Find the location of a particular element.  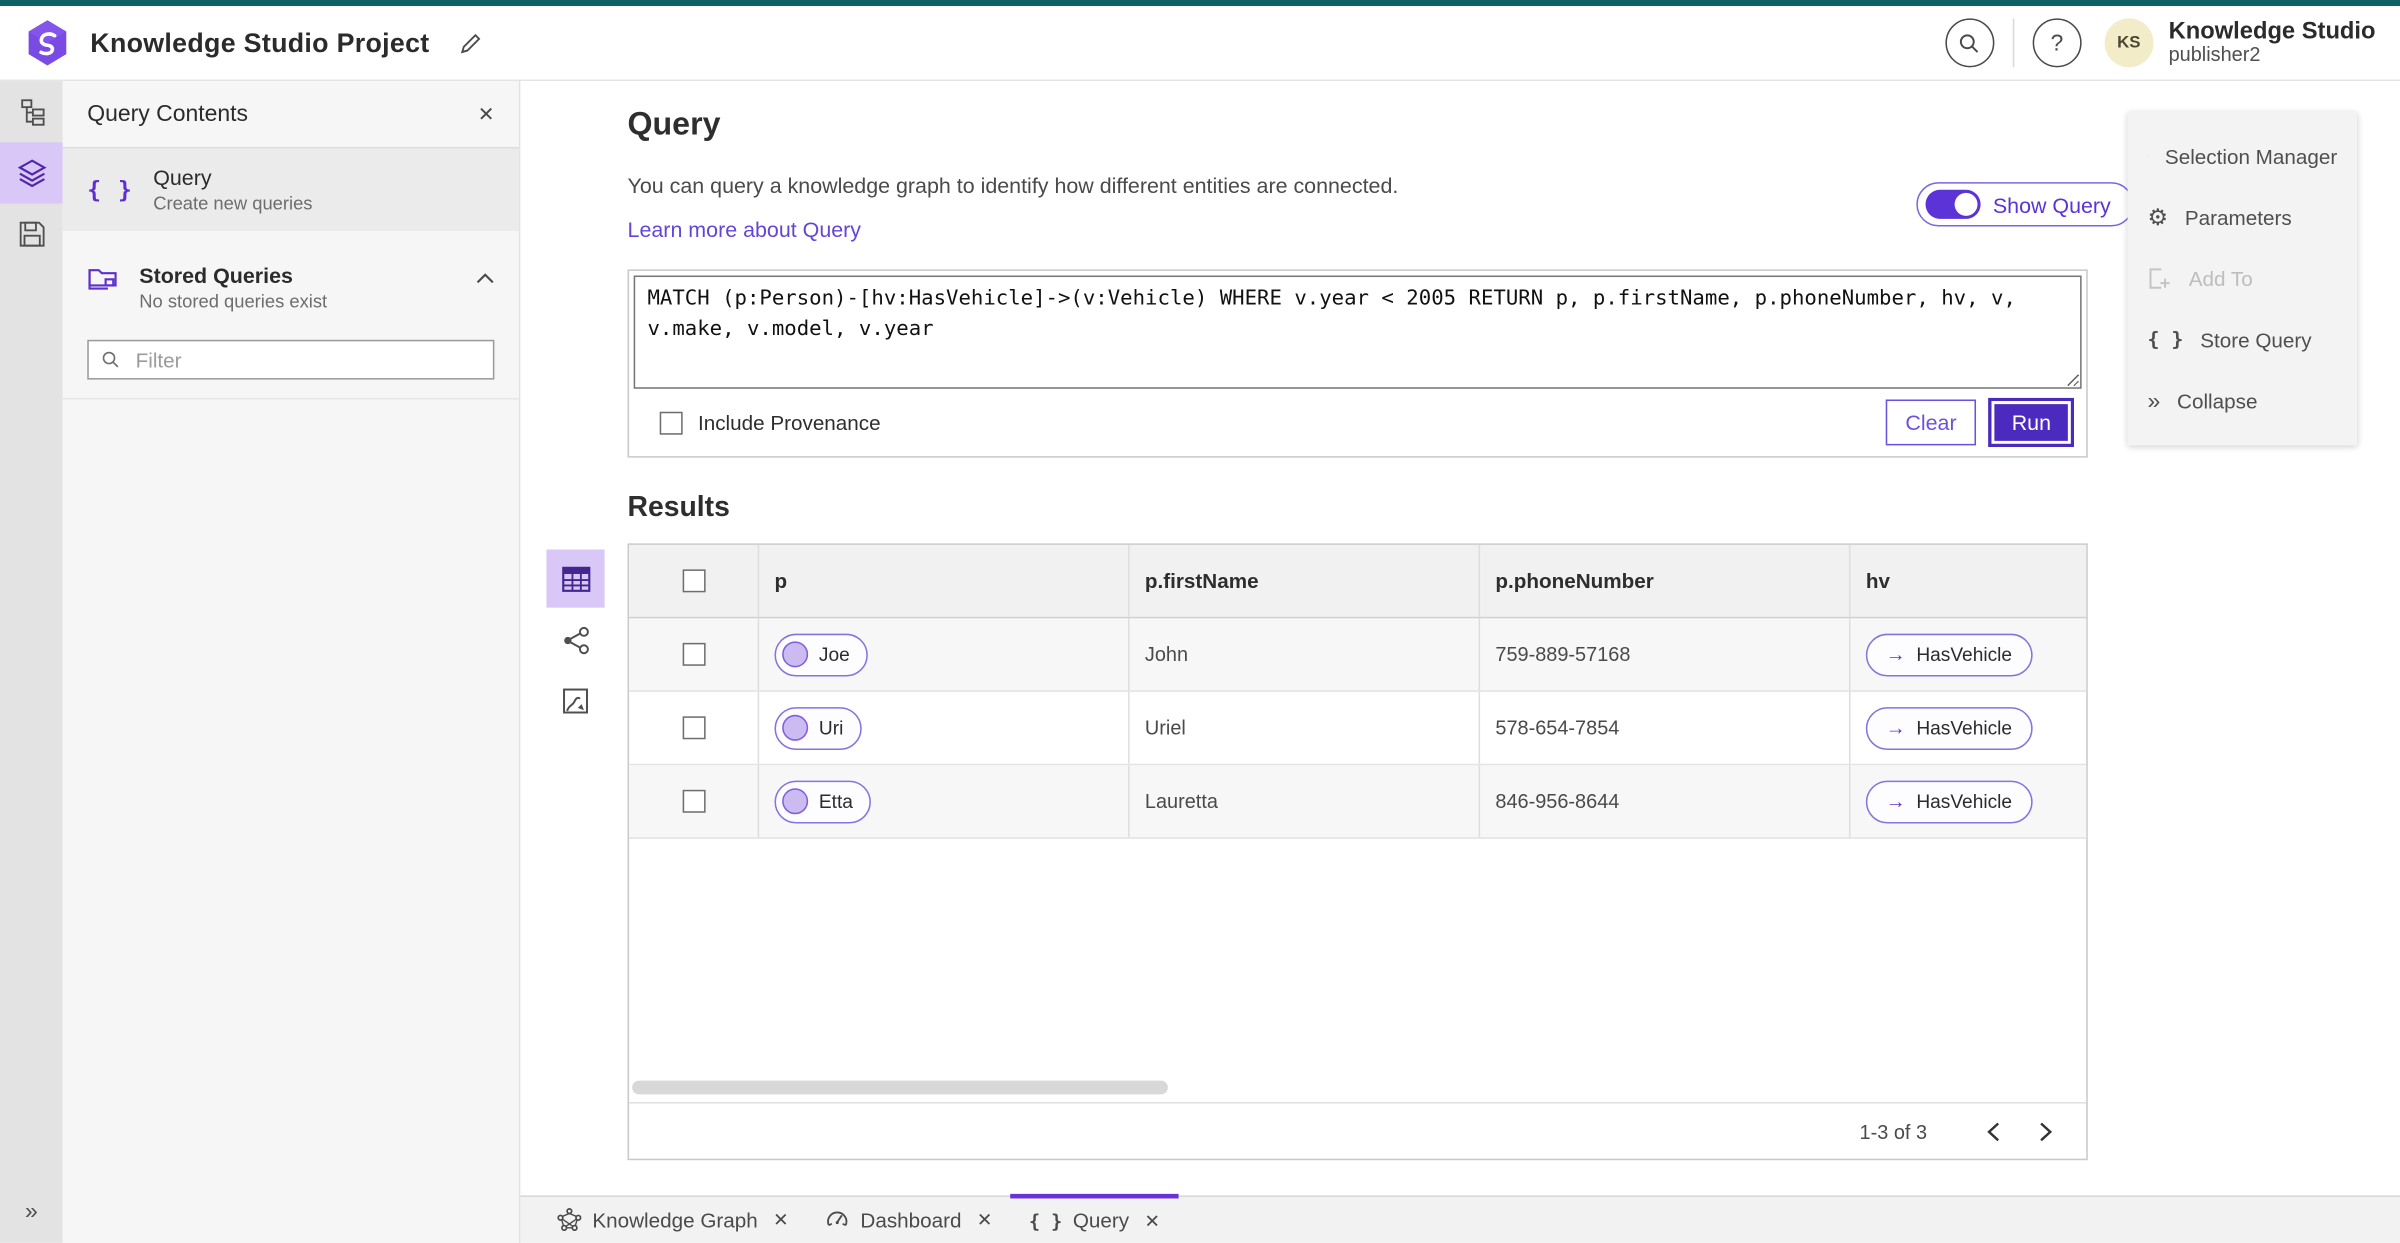

entity-pill: Uri is located at coordinates (818, 728).